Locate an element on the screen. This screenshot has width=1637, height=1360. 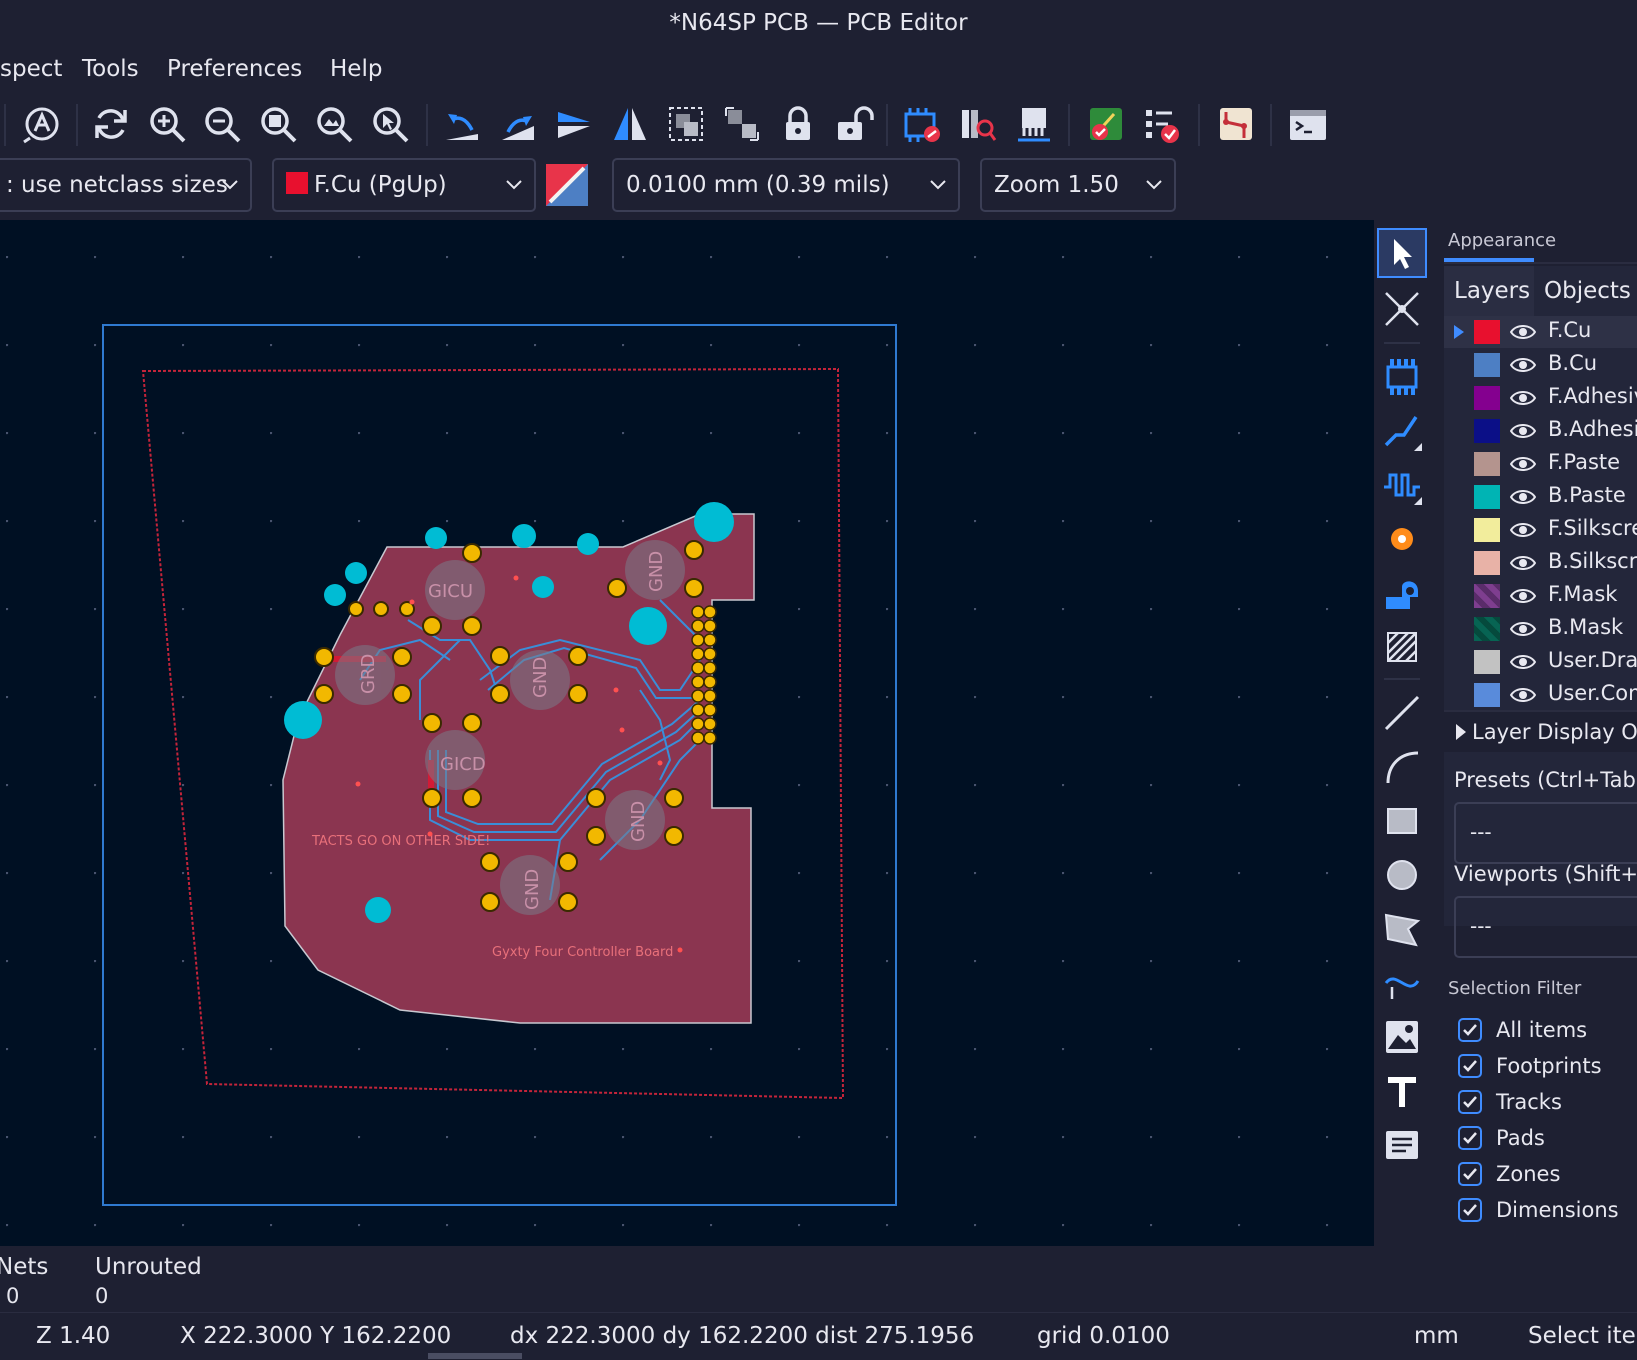
edit-text-icon is located at coordinates (42, 124).